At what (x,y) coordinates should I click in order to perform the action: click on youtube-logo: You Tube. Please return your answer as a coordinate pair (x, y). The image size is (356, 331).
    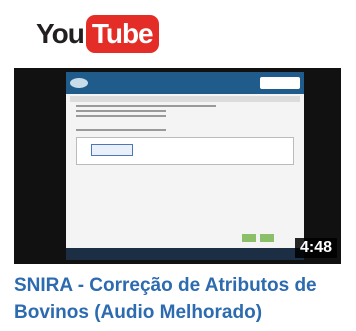
    Looking at the image, I should click on (97, 34).